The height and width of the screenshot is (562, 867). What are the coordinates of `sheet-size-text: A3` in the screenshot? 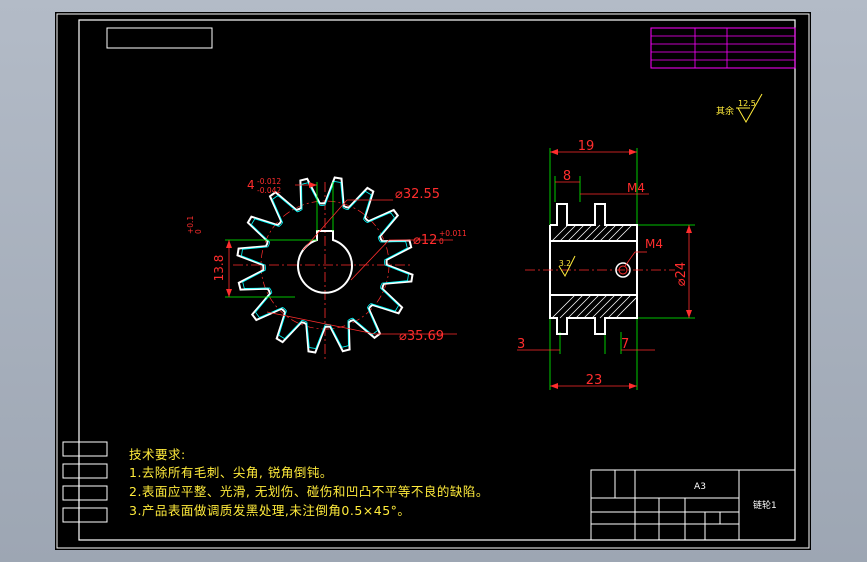 It's located at (700, 487).